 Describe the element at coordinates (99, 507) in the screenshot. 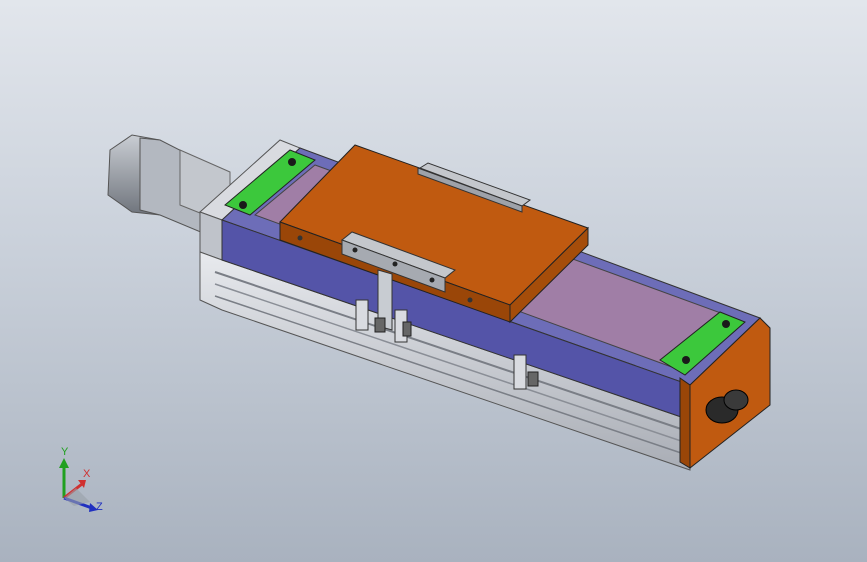

I see `z-axis-label: Z` at that location.